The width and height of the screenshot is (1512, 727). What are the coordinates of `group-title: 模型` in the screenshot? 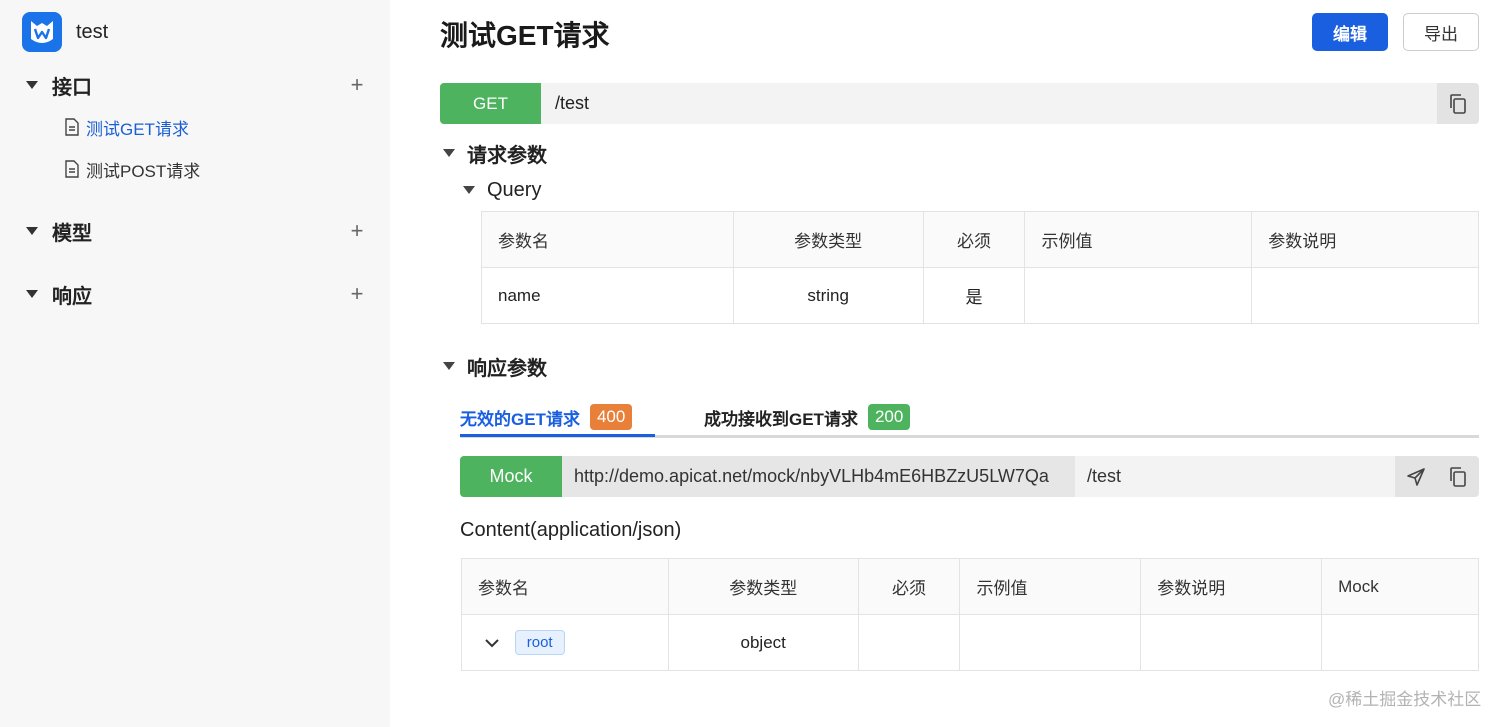 It's located at (72, 233).